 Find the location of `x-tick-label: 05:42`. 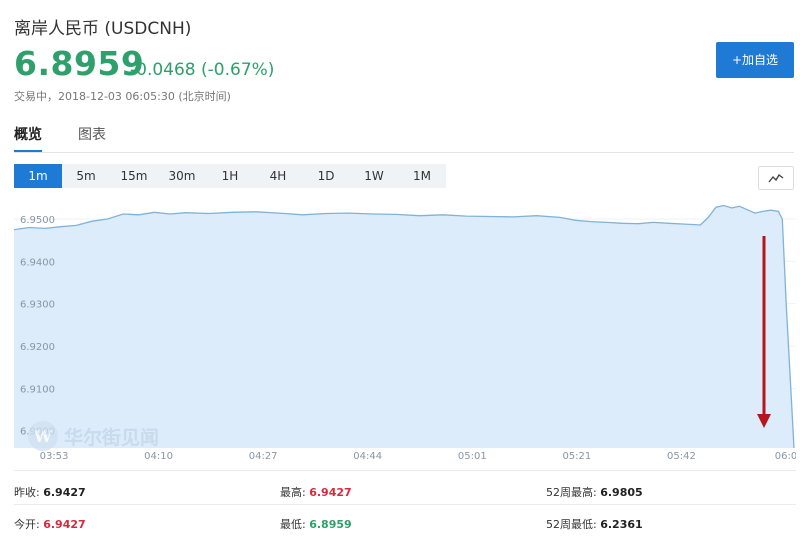

x-tick-label: 05:42 is located at coordinates (681, 456).